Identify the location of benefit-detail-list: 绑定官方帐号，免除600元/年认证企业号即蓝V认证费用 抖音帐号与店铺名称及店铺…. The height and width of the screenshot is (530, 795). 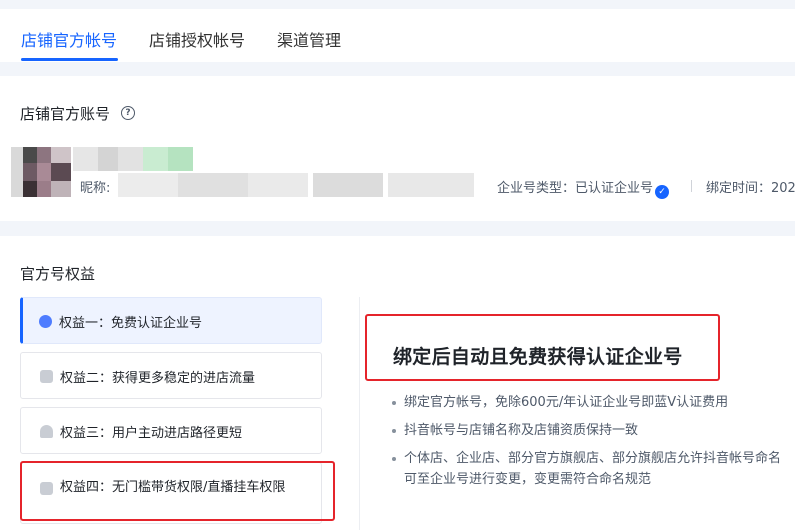
(590, 444).